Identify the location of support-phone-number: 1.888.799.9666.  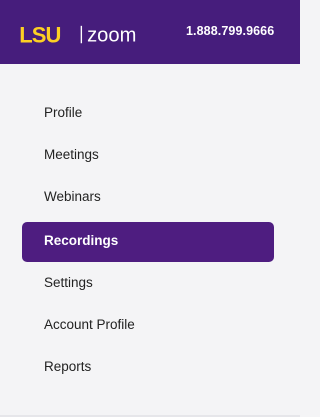
(230, 31).